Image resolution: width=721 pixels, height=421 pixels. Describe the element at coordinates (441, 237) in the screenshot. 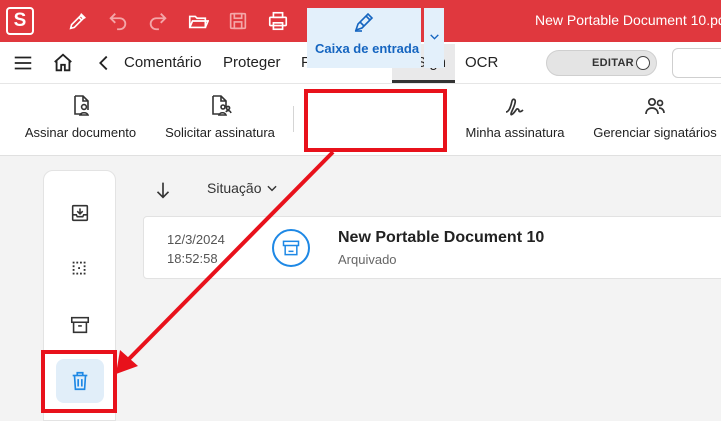

I see `document-name: New Portable Document 10` at that location.